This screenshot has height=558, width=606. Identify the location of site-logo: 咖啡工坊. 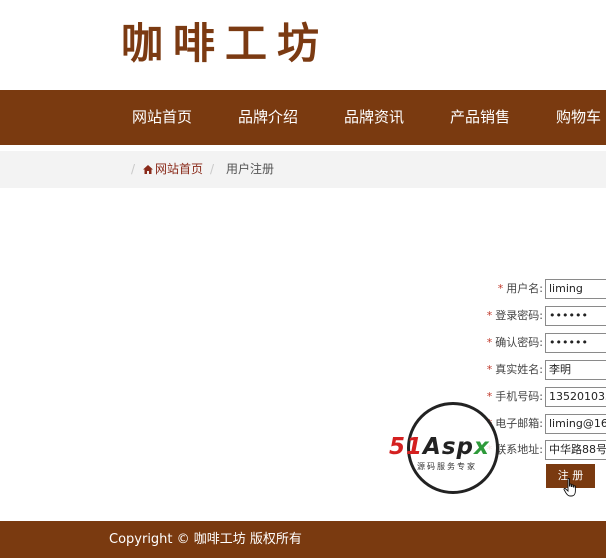
(225, 44).